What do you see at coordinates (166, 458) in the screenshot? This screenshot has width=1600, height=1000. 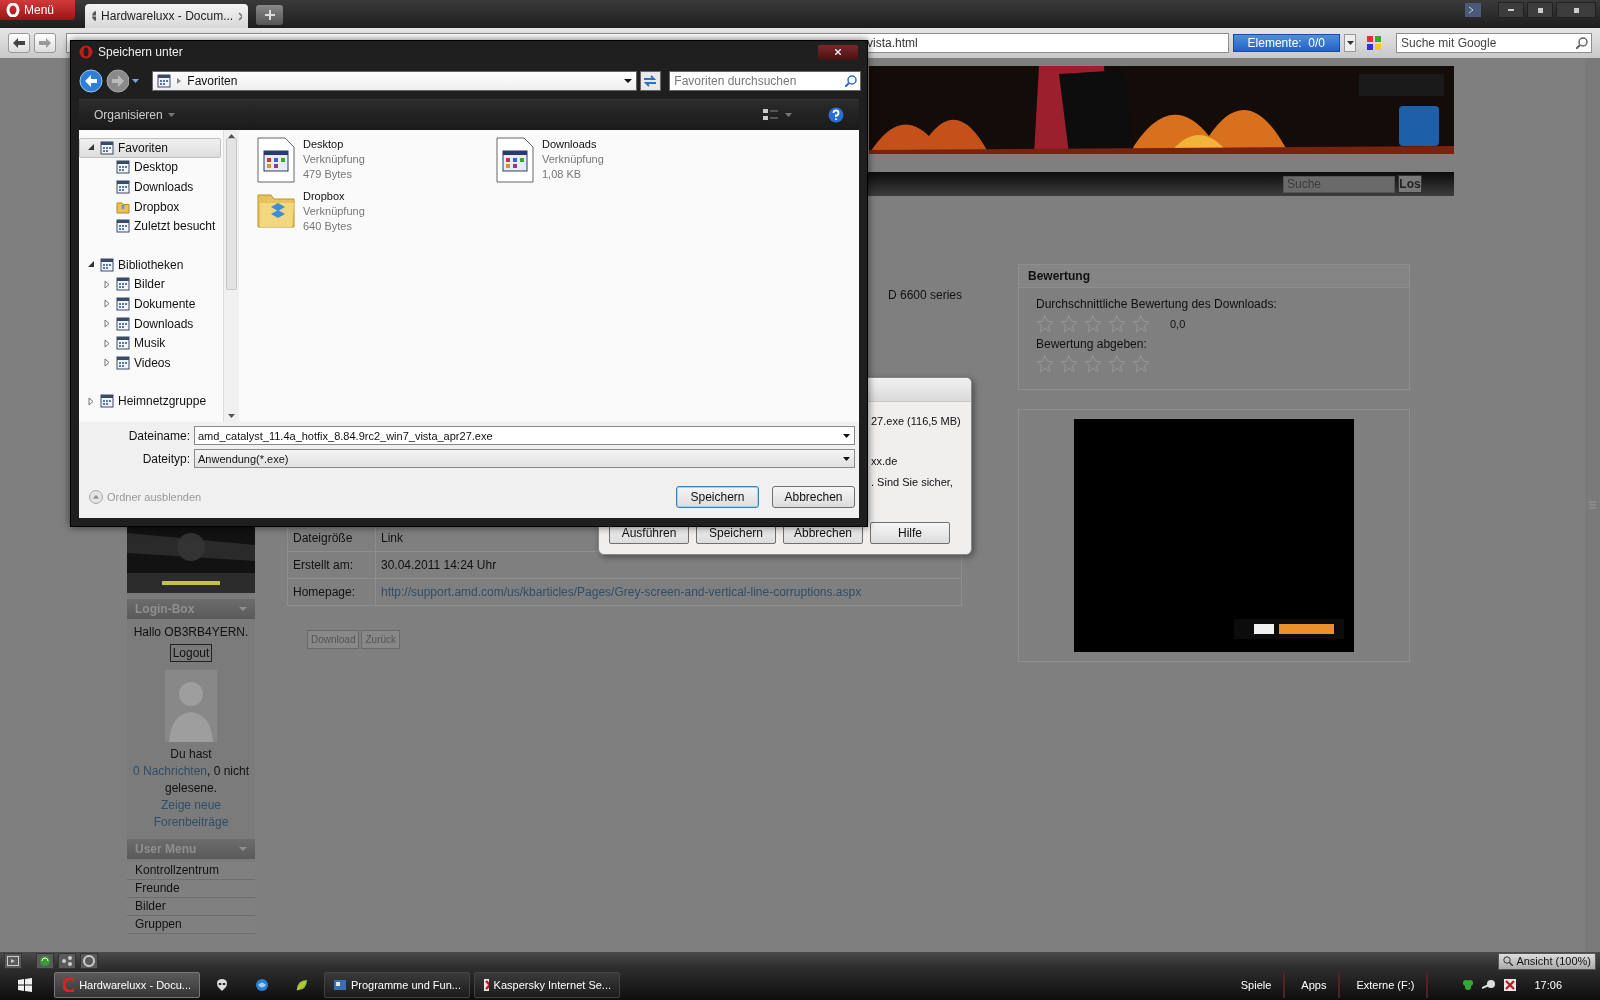 I see `filetype-label: Dateityp:` at bounding box center [166, 458].